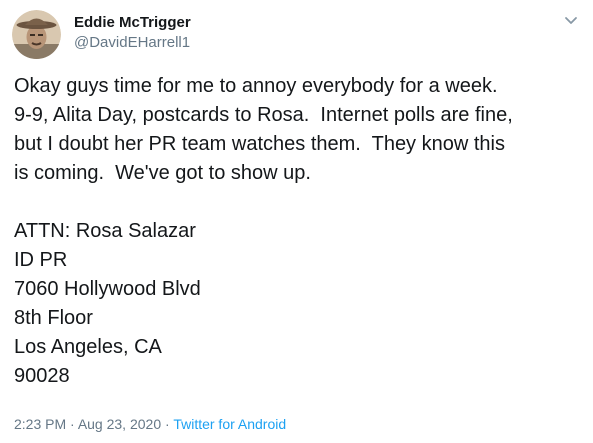  Describe the element at coordinates (40, 424) in the screenshot. I see `tweet-time: 2:23 PM` at that location.